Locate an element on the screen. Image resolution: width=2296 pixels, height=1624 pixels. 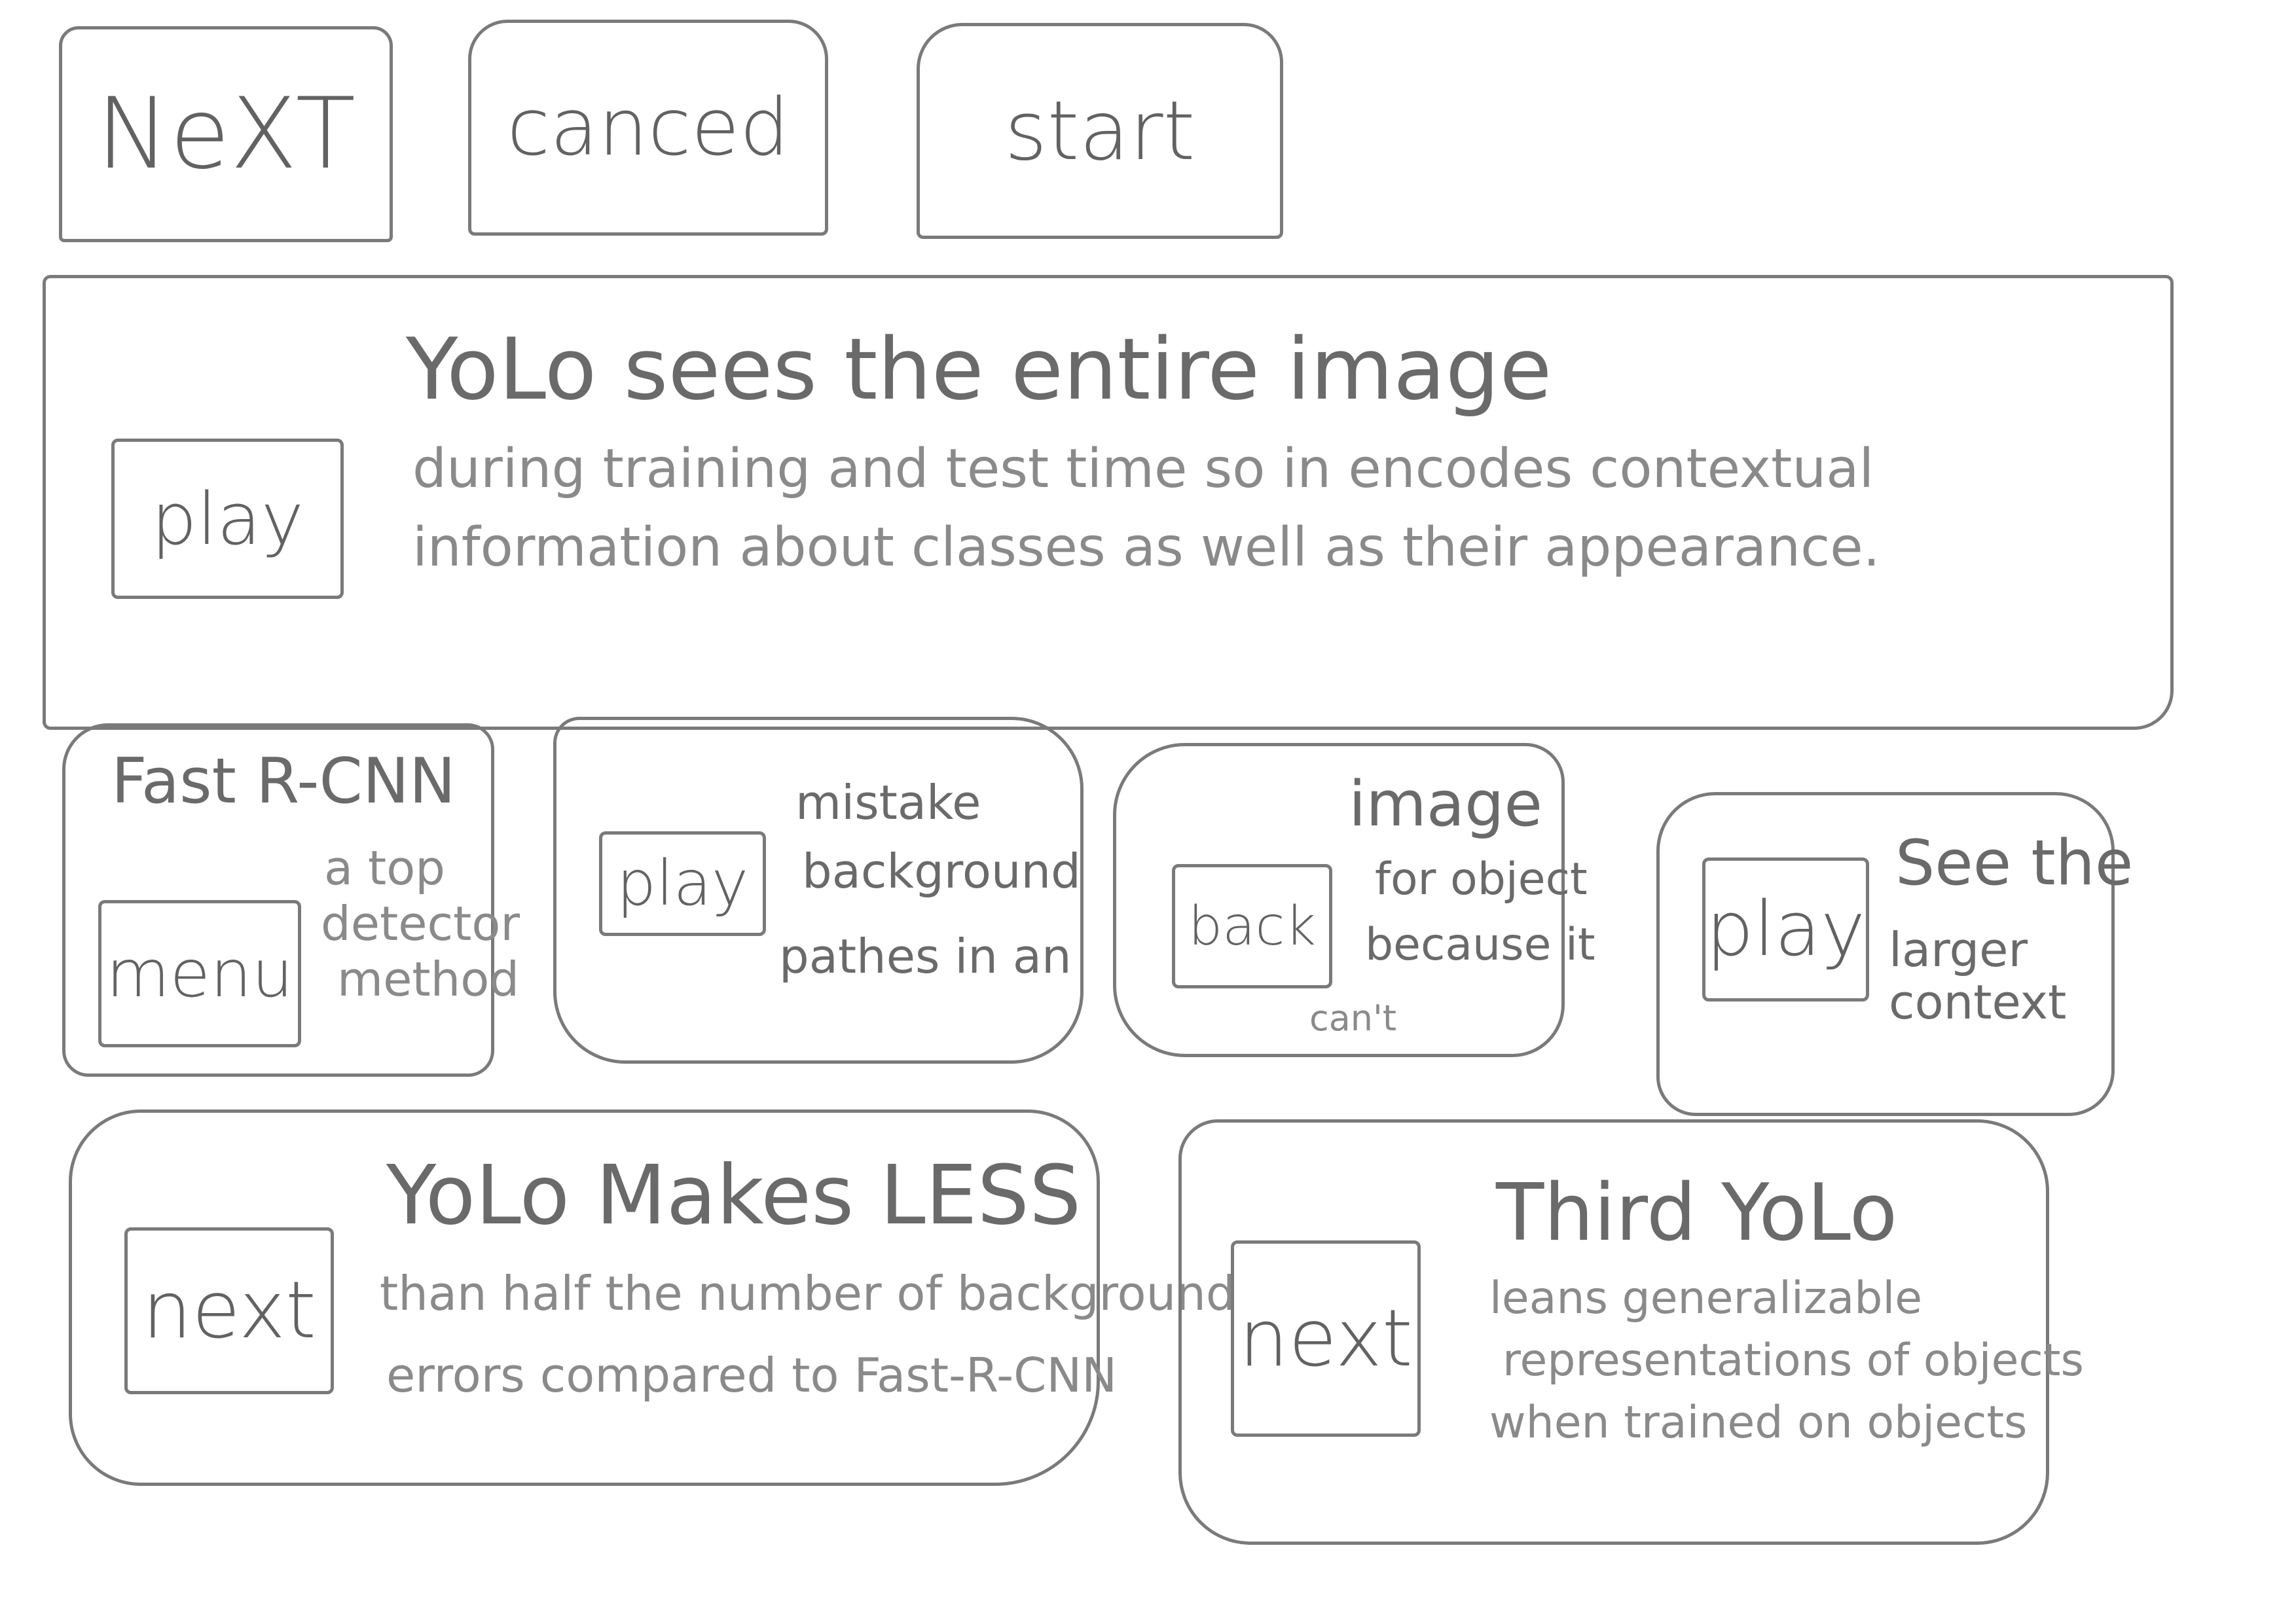
fast-rcnn-card-title: Fast R-CNN is located at coordinates (283, 782).